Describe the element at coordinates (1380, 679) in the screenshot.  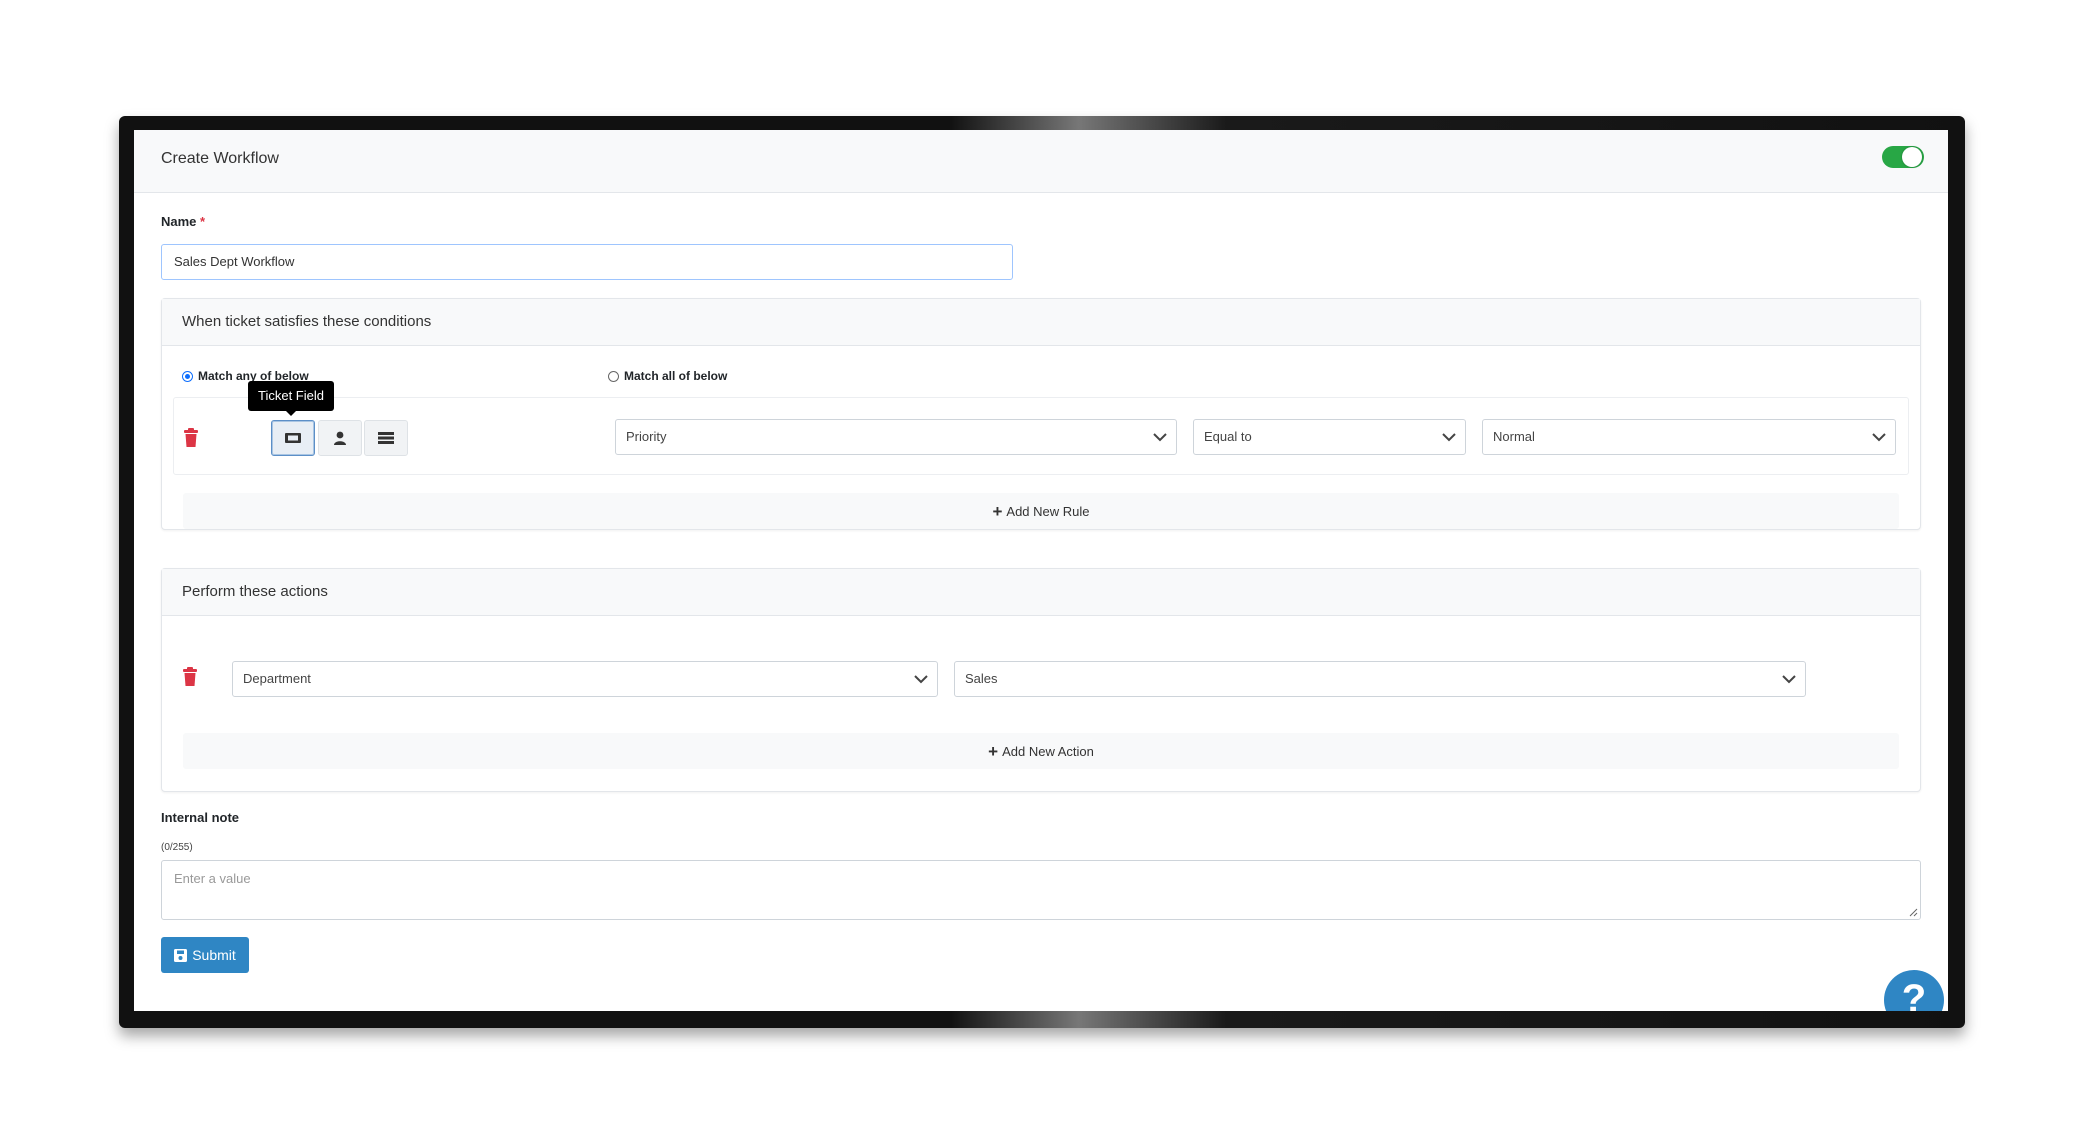
I see `action-value-select: Sales` at that location.